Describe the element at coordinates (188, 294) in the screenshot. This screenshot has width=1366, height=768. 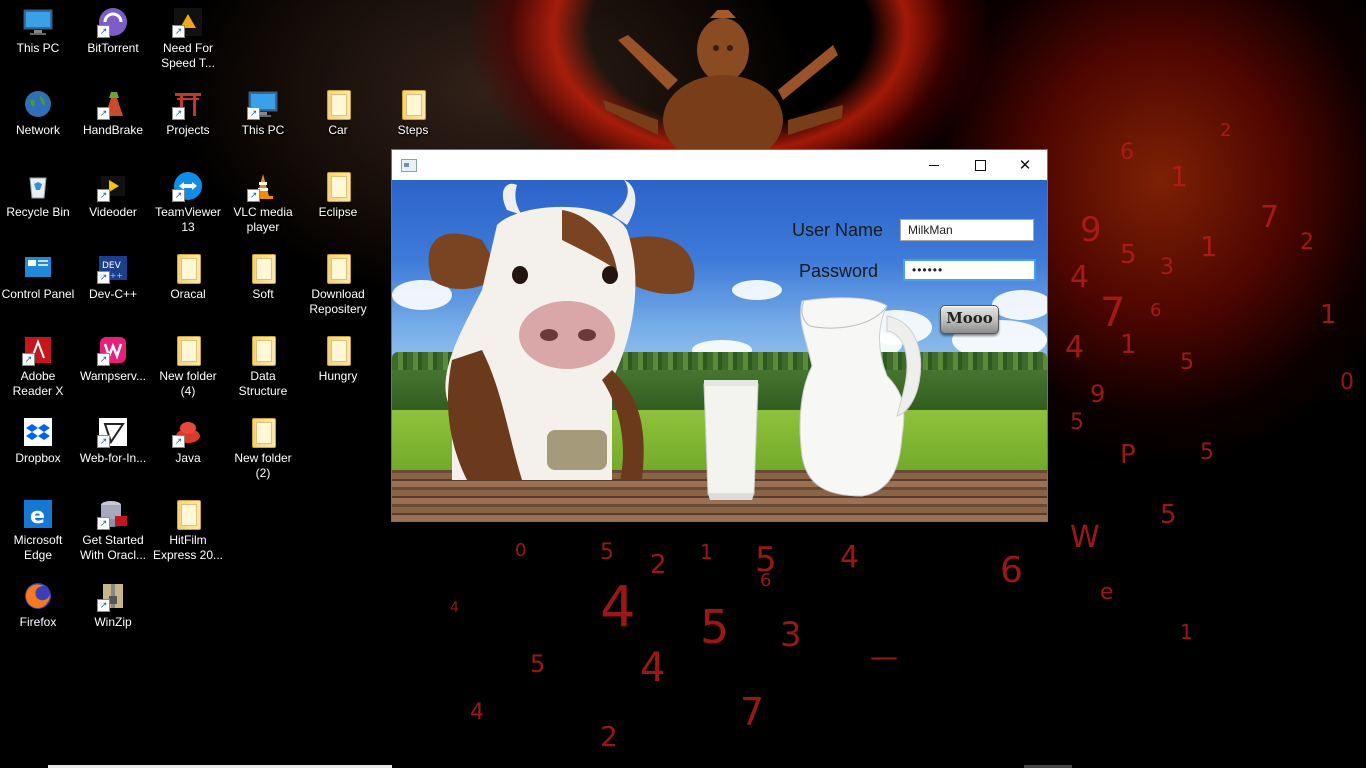
I see `desktop-icon-label: Oracal` at that location.